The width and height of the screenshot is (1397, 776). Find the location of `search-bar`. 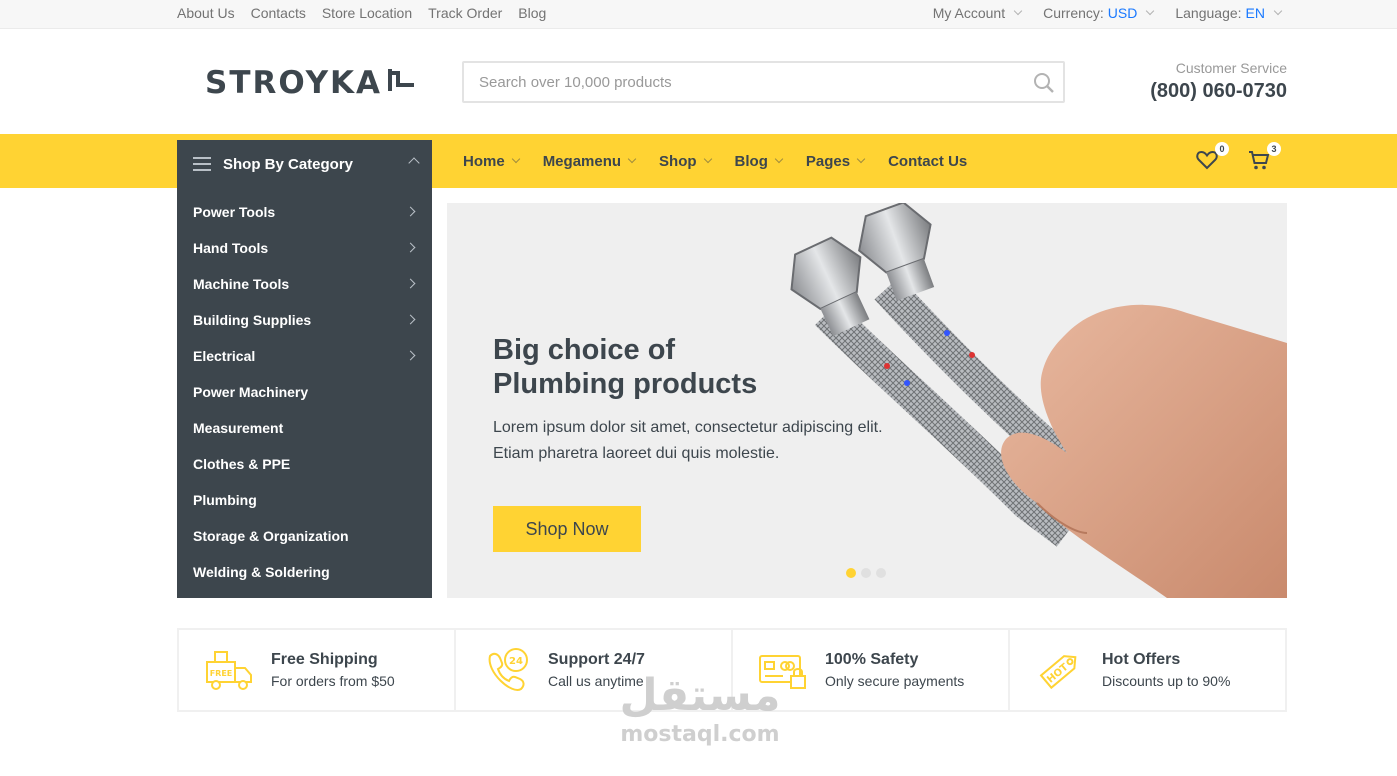

search-bar is located at coordinates (763, 82).